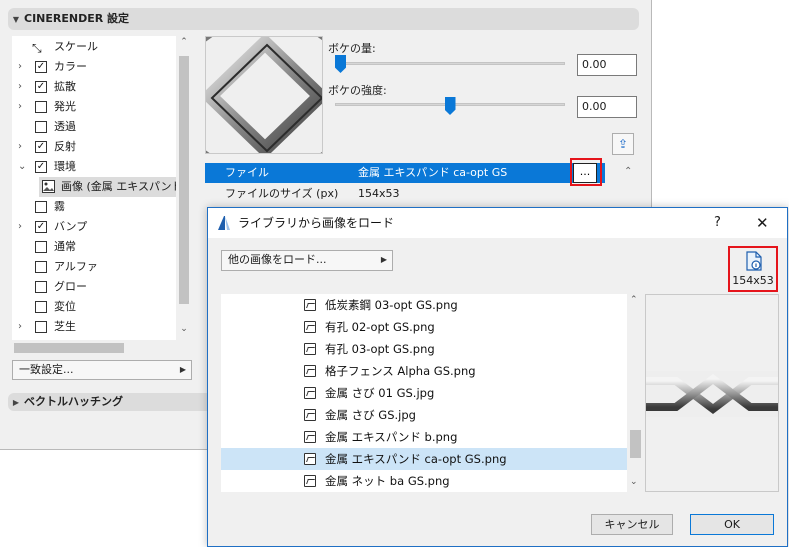 The width and height of the screenshot is (789, 547). What do you see at coordinates (97, 107) in the screenshot?
I see `tree-item-luminance: › 発光` at bounding box center [97, 107].